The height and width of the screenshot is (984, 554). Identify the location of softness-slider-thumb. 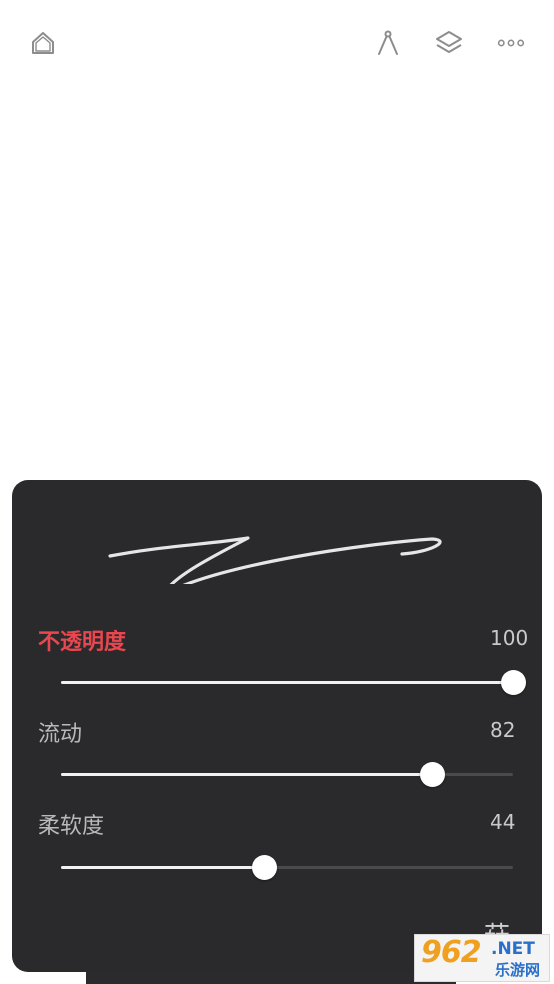
(264, 867).